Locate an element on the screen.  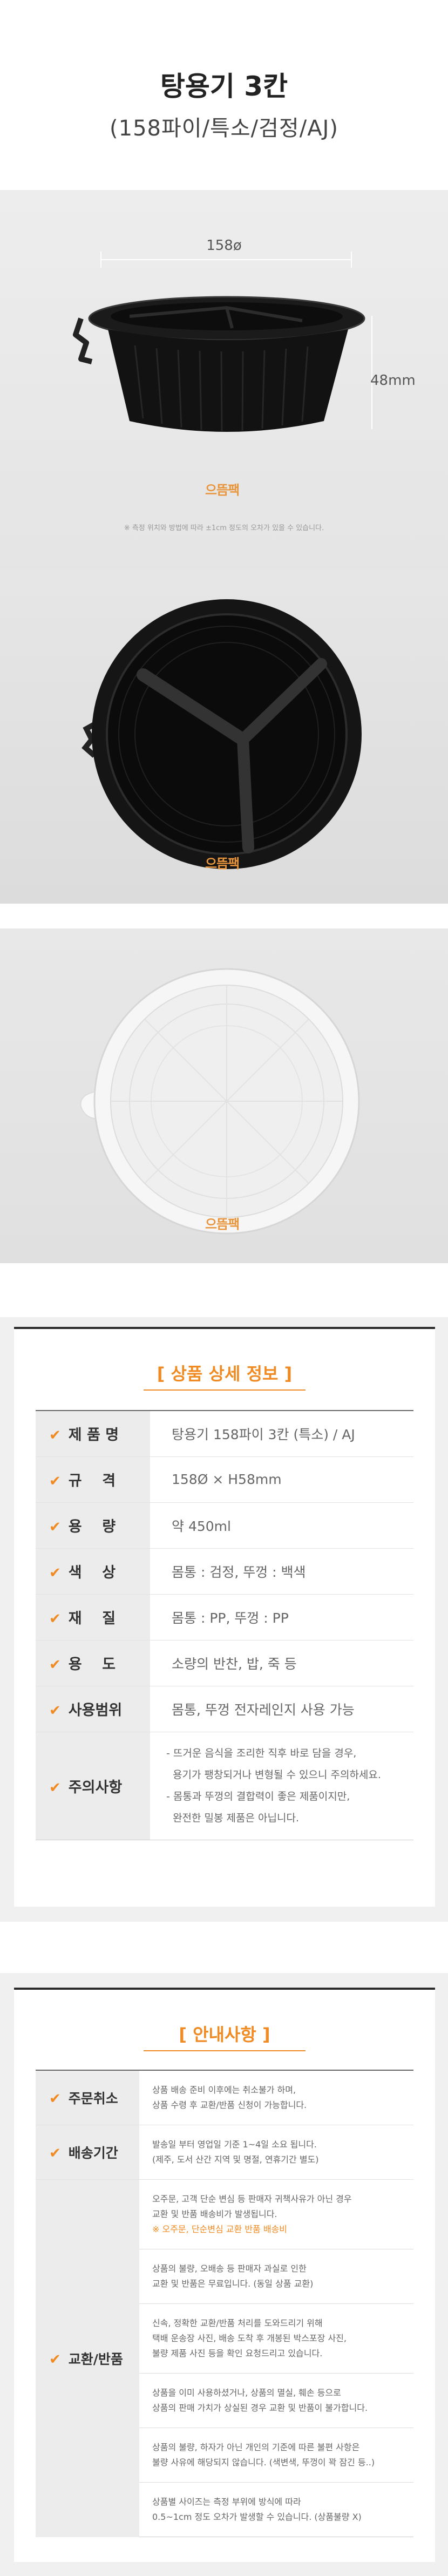
row-value: 탕용기 158파이 3칸 (특소) / AJ is located at coordinates (281, 1433).